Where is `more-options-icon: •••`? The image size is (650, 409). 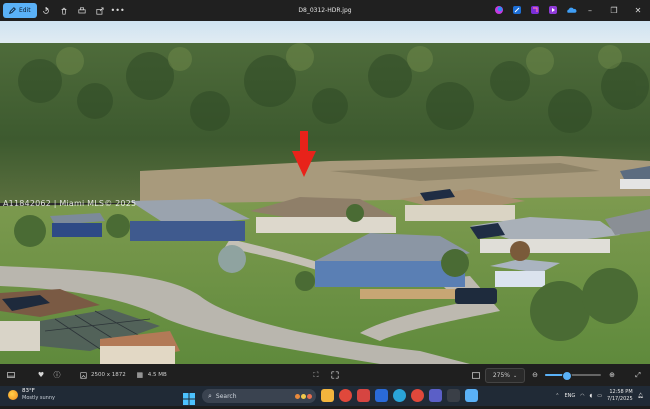
more-options-icon: ••• is located at coordinates (118, 10).